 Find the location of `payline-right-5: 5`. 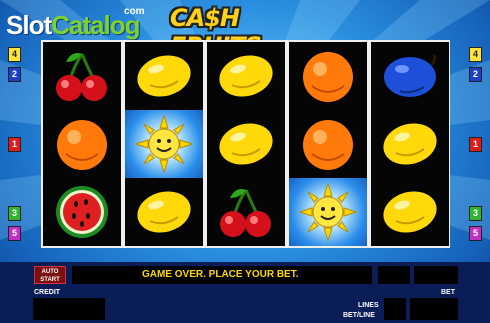

payline-right-5: 5 is located at coordinates (475, 233).